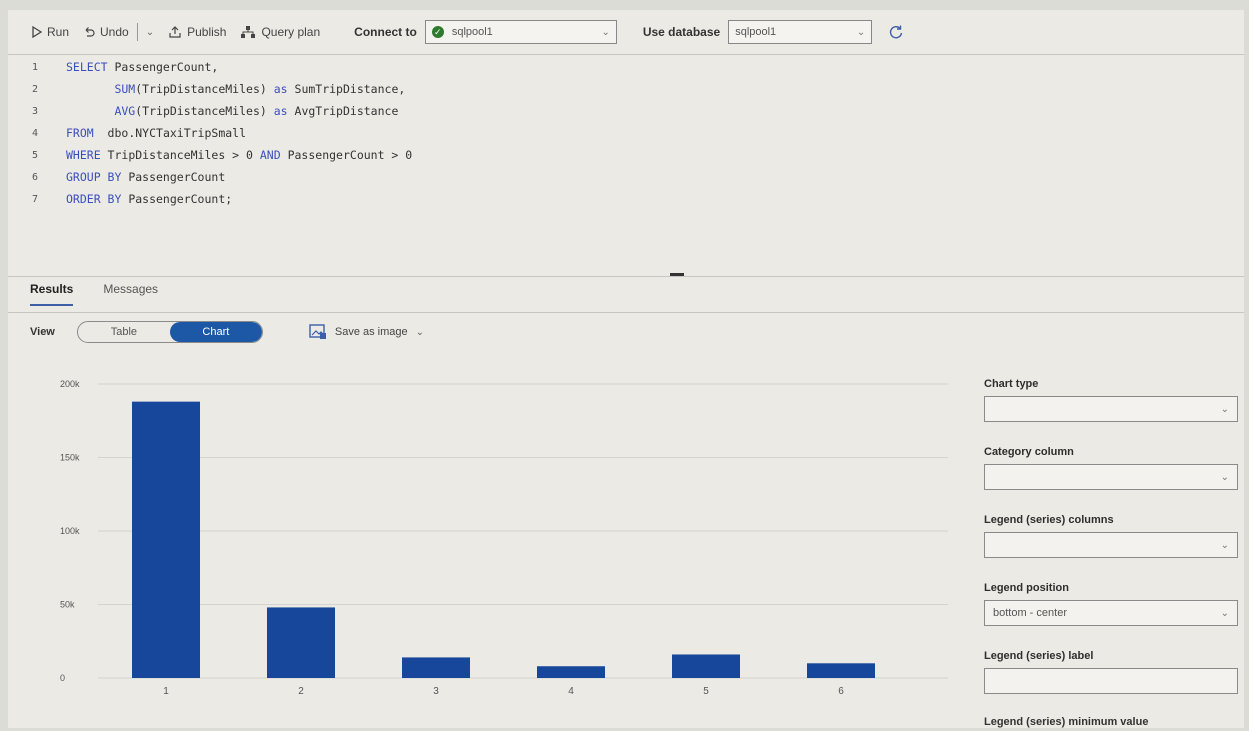 Image resolution: width=1249 pixels, height=731 pixels. What do you see at coordinates (681, 32) in the screenshot?
I see `use-database-label: Use database` at bounding box center [681, 32].